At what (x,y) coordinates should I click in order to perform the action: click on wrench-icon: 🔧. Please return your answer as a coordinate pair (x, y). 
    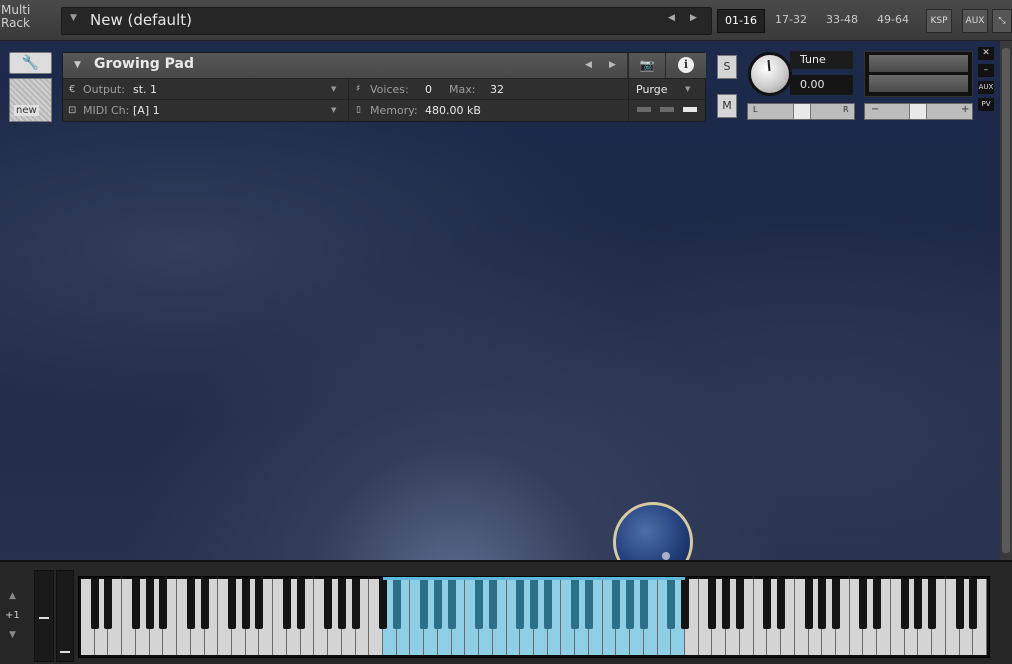
    Looking at the image, I should click on (30, 63).